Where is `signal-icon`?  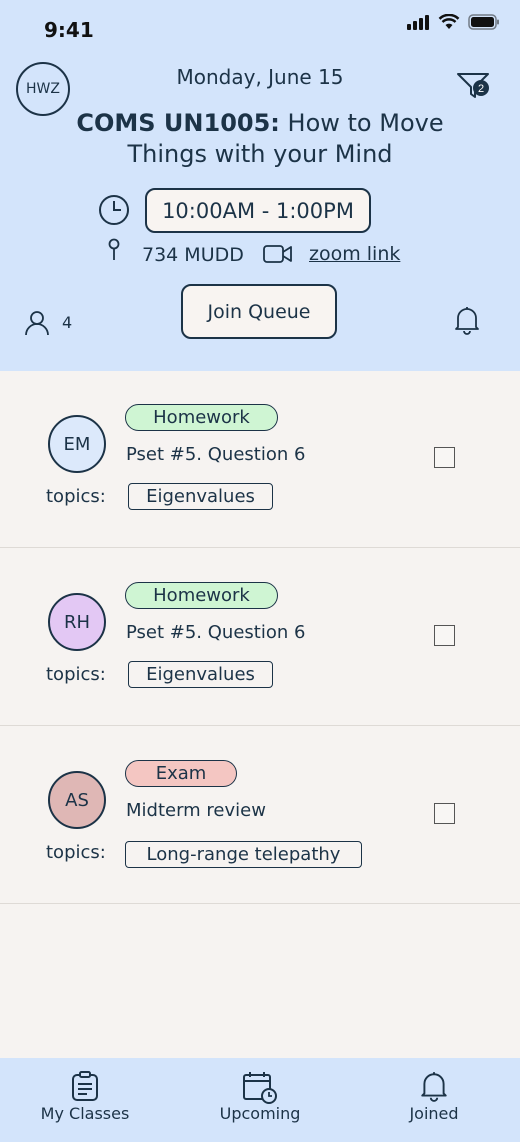
signal-icon is located at coordinates (418, 22).